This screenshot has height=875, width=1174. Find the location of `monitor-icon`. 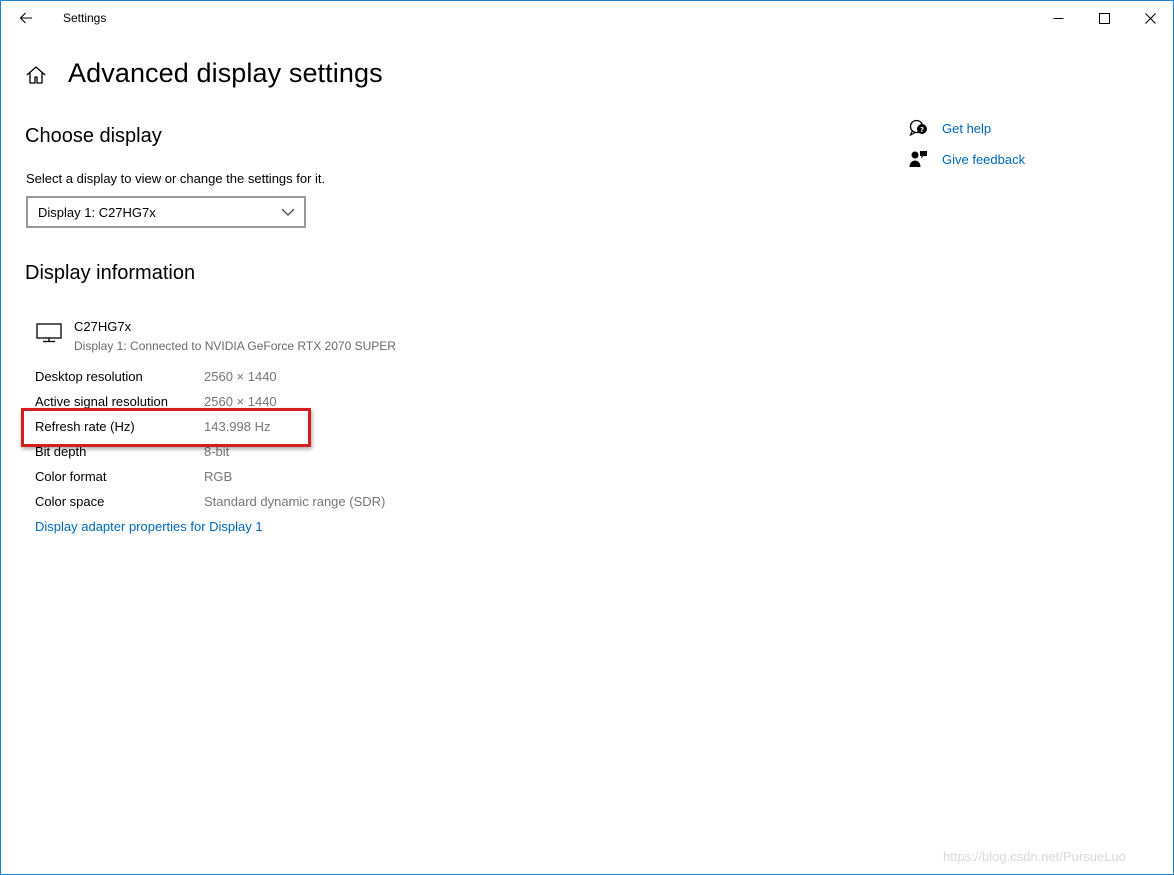

monitor-icon is located at coordinates (49, 333).